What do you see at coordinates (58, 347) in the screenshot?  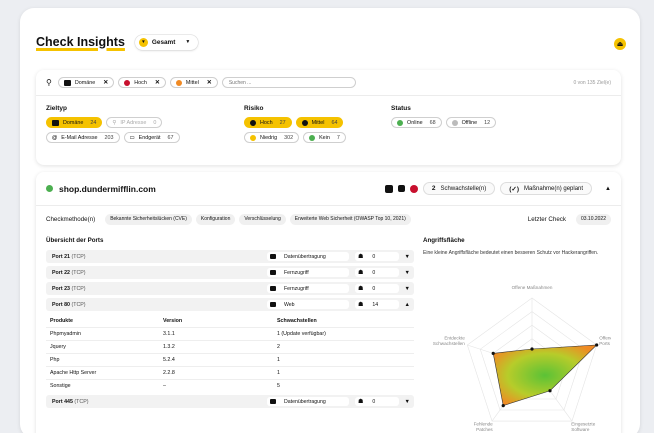 I see `cell: Jquery` at bounding box center [58, 347].